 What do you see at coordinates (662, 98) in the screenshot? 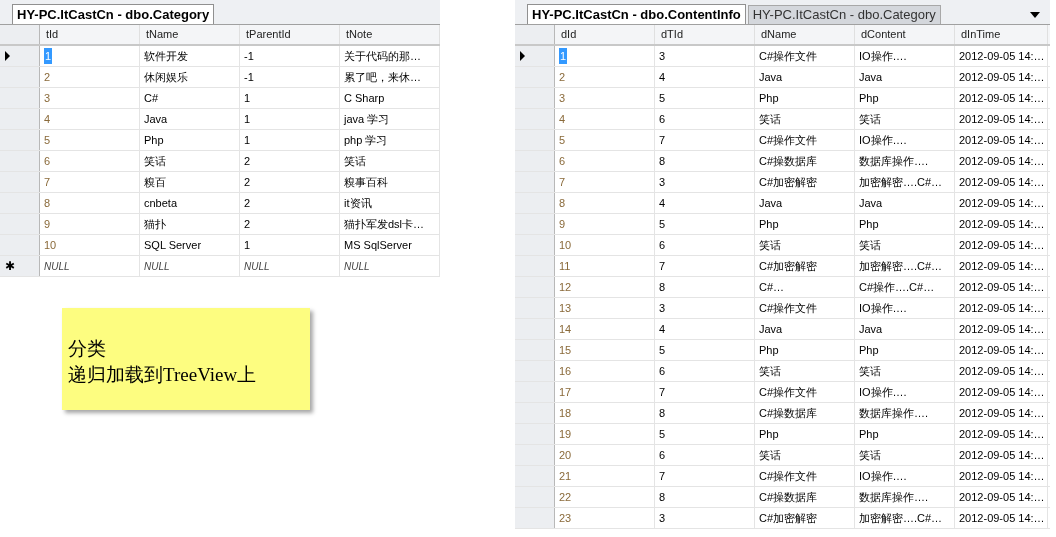
I see `table-cell-text: 5` at bounding box center [662, 98].